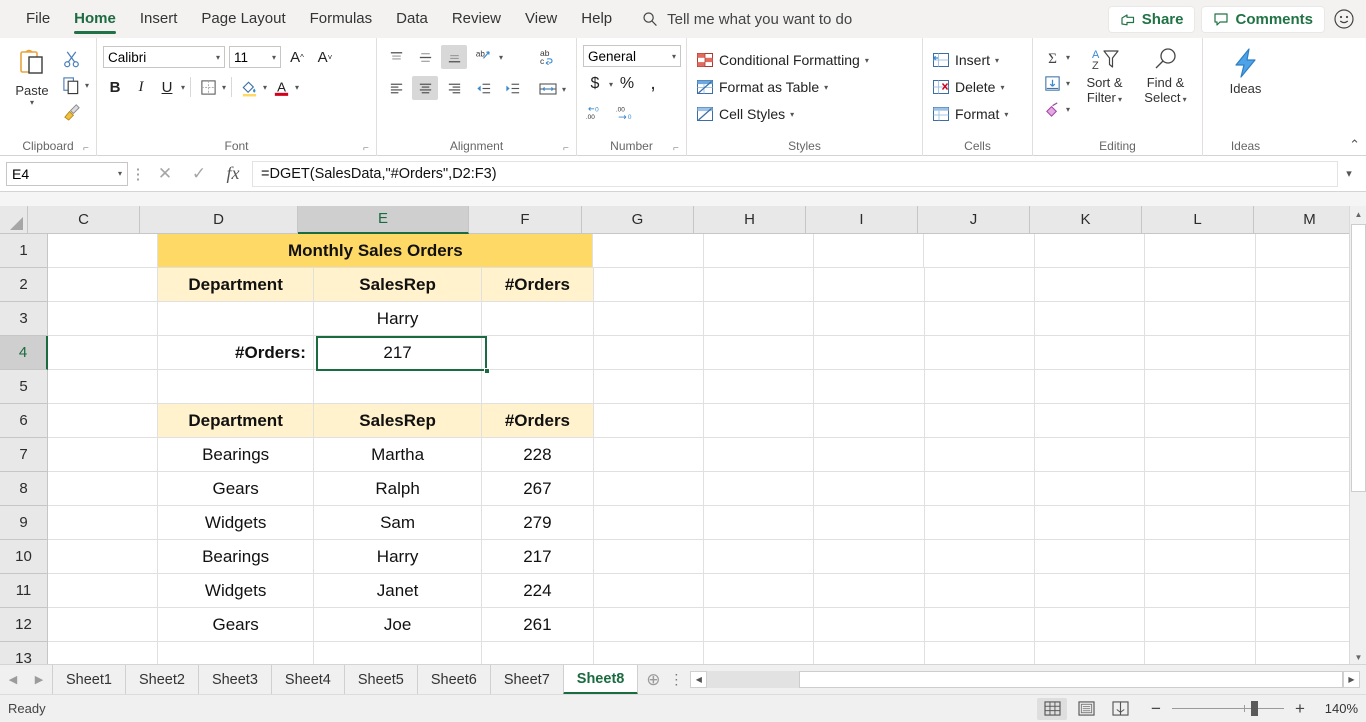  I want to click on cell-I11, so click(869, 591).